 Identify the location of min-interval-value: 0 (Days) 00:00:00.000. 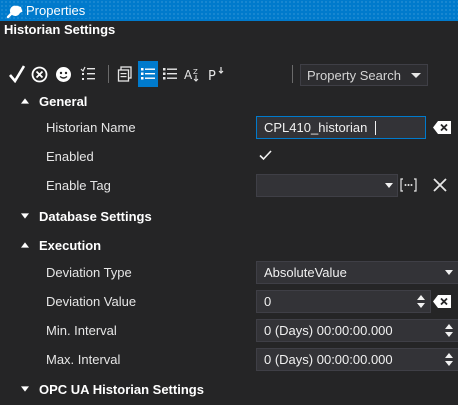
(328, 330).